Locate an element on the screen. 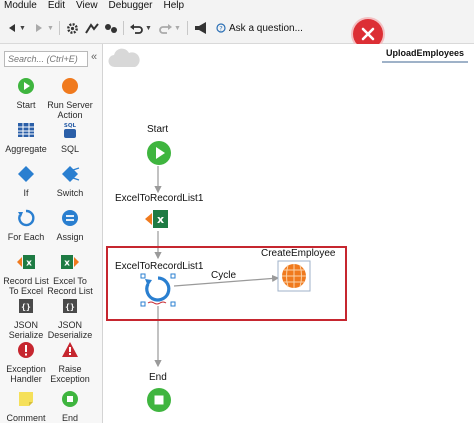 This screenshot has width=474, height=423. record-list-to-excel-icon: x is located at coordinates (26, 262).